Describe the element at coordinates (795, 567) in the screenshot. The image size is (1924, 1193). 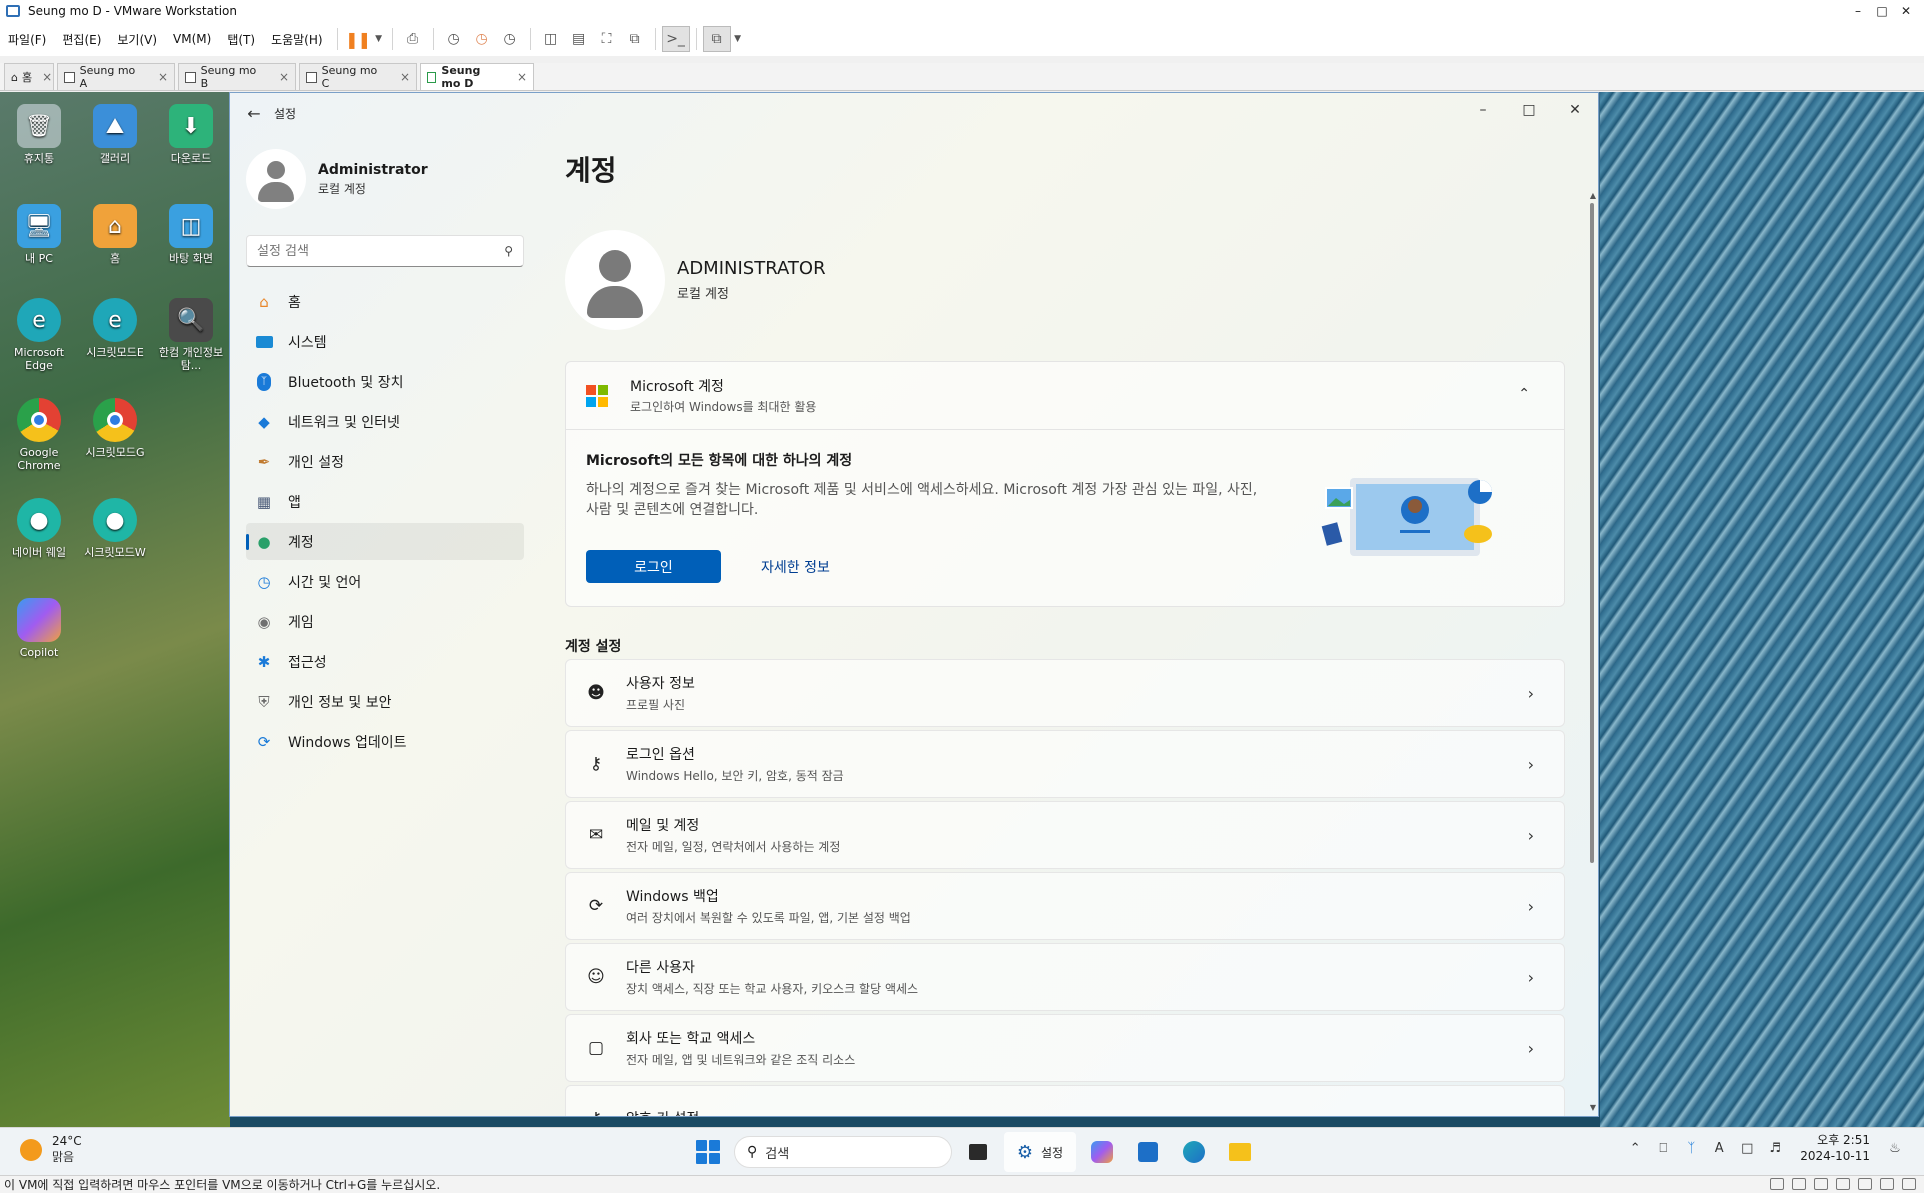
I see `learn-more-link: 자세한 정보` at that location.